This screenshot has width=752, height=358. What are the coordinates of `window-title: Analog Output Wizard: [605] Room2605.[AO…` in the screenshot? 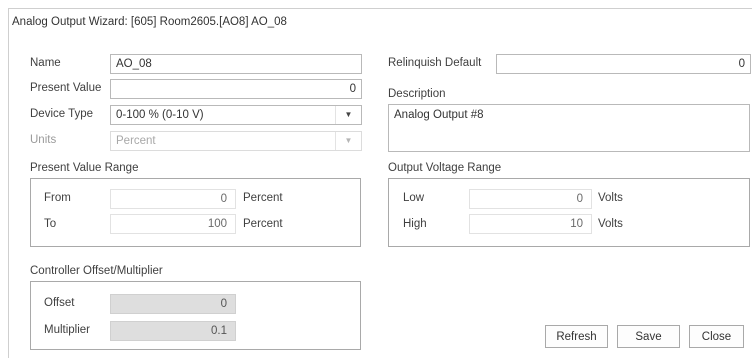 It's located at (149, 22).